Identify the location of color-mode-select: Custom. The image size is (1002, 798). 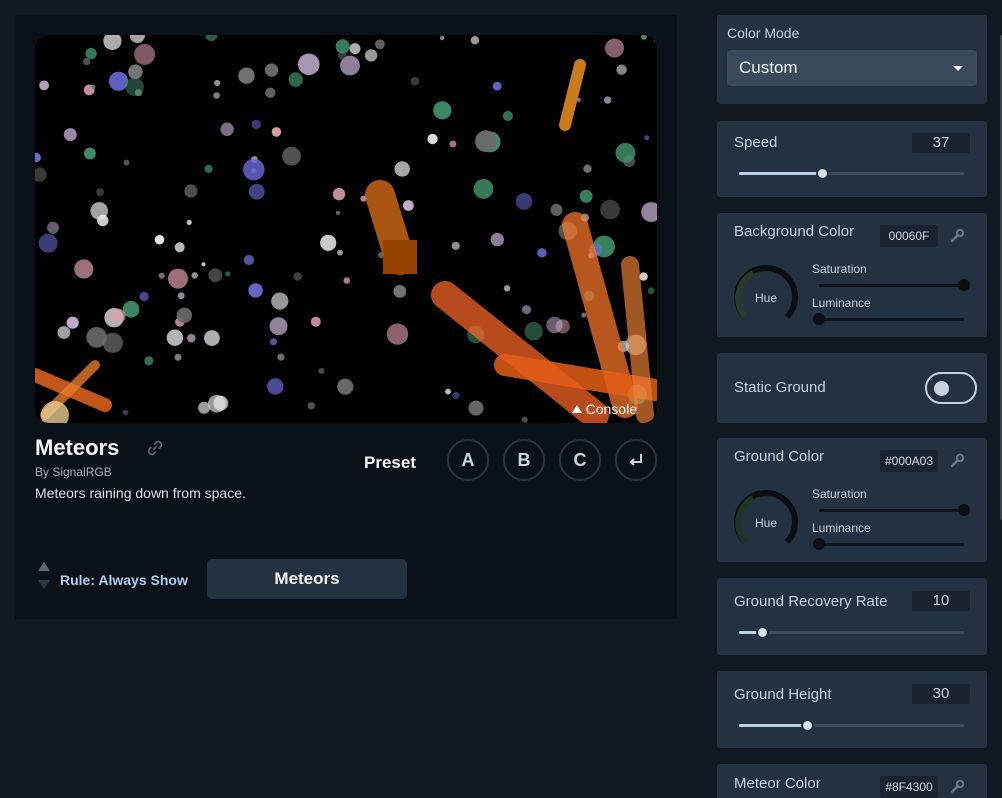
(852, 68).